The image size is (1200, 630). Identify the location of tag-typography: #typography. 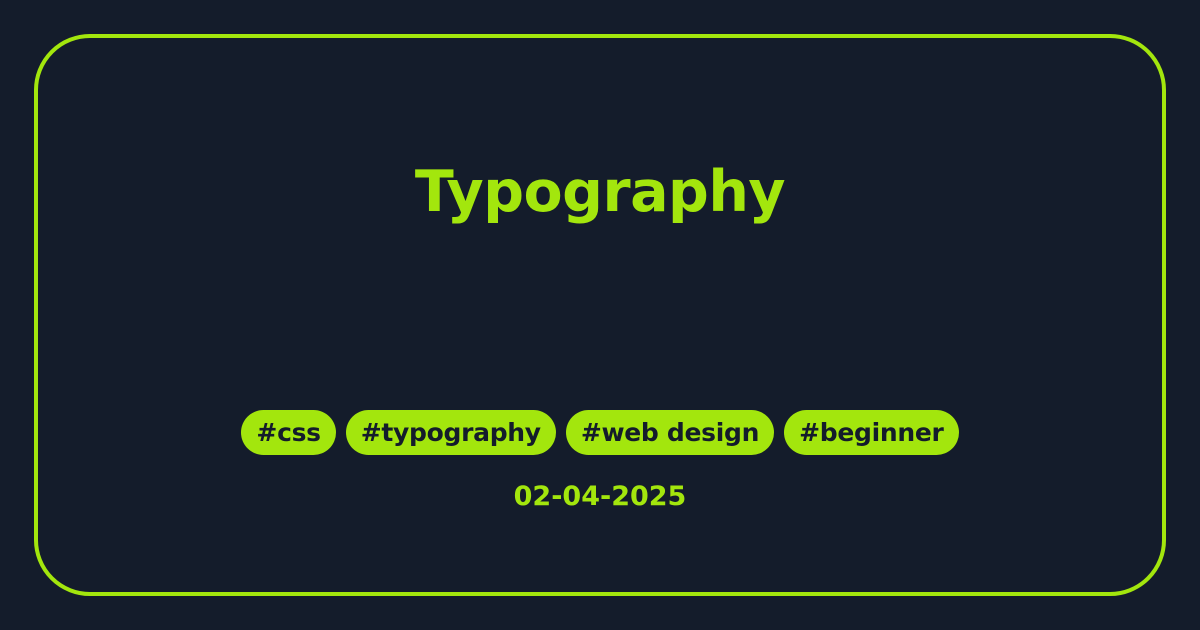
(450, 432).